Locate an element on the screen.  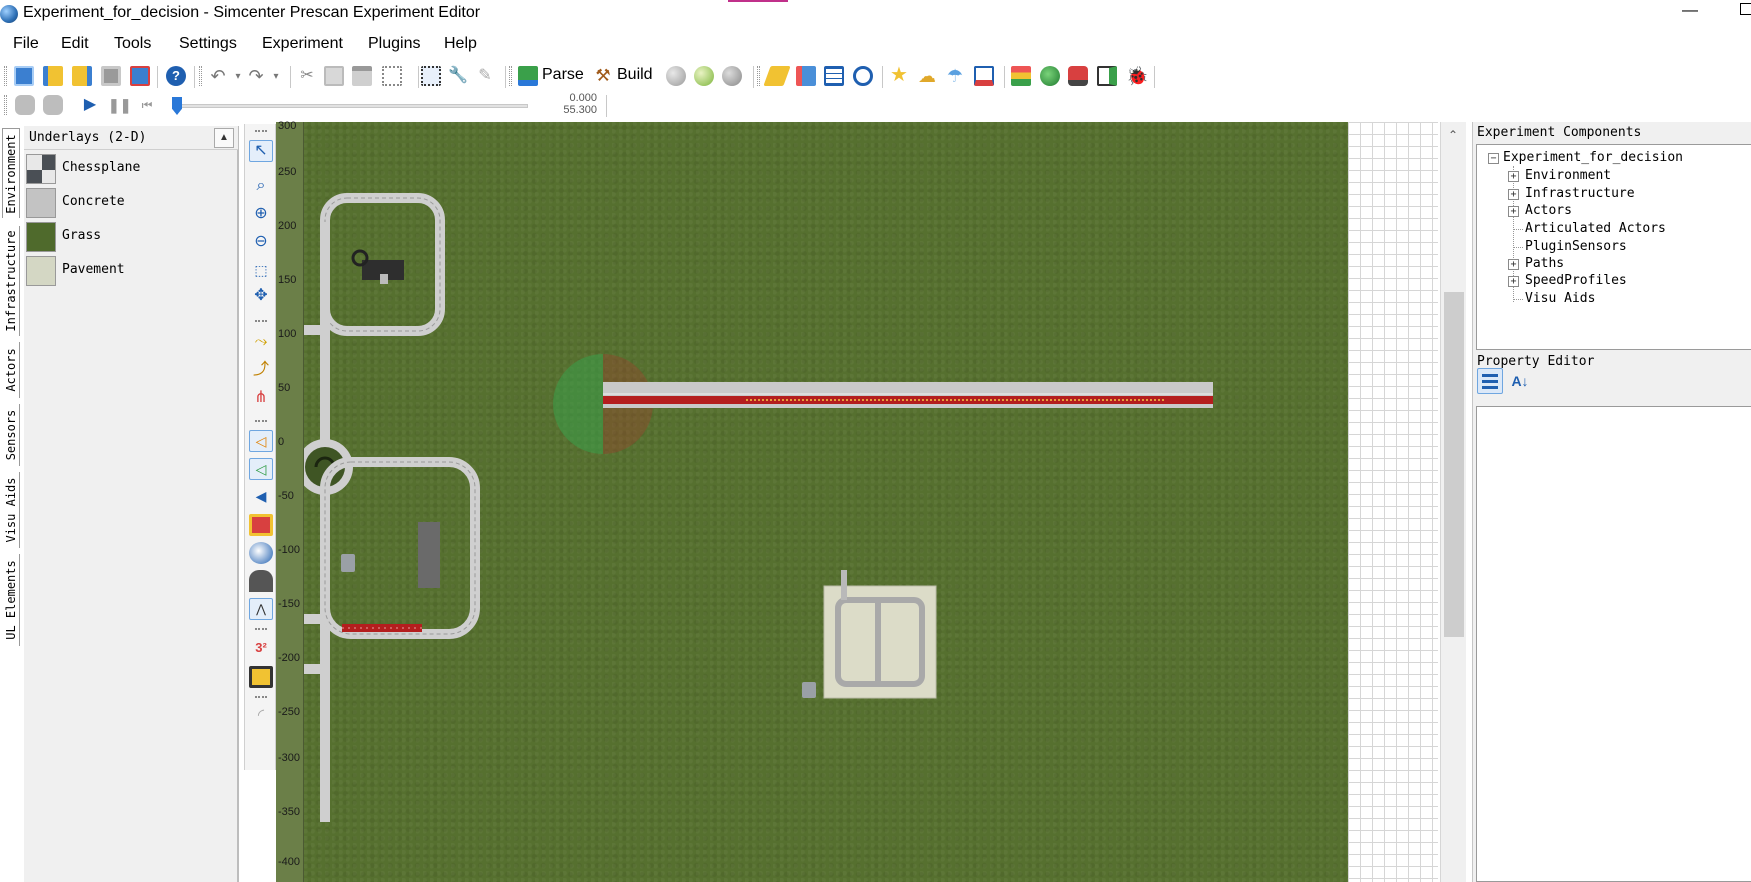
redo-dropdown-icon: ▾ is located at coordinates (276, 76).